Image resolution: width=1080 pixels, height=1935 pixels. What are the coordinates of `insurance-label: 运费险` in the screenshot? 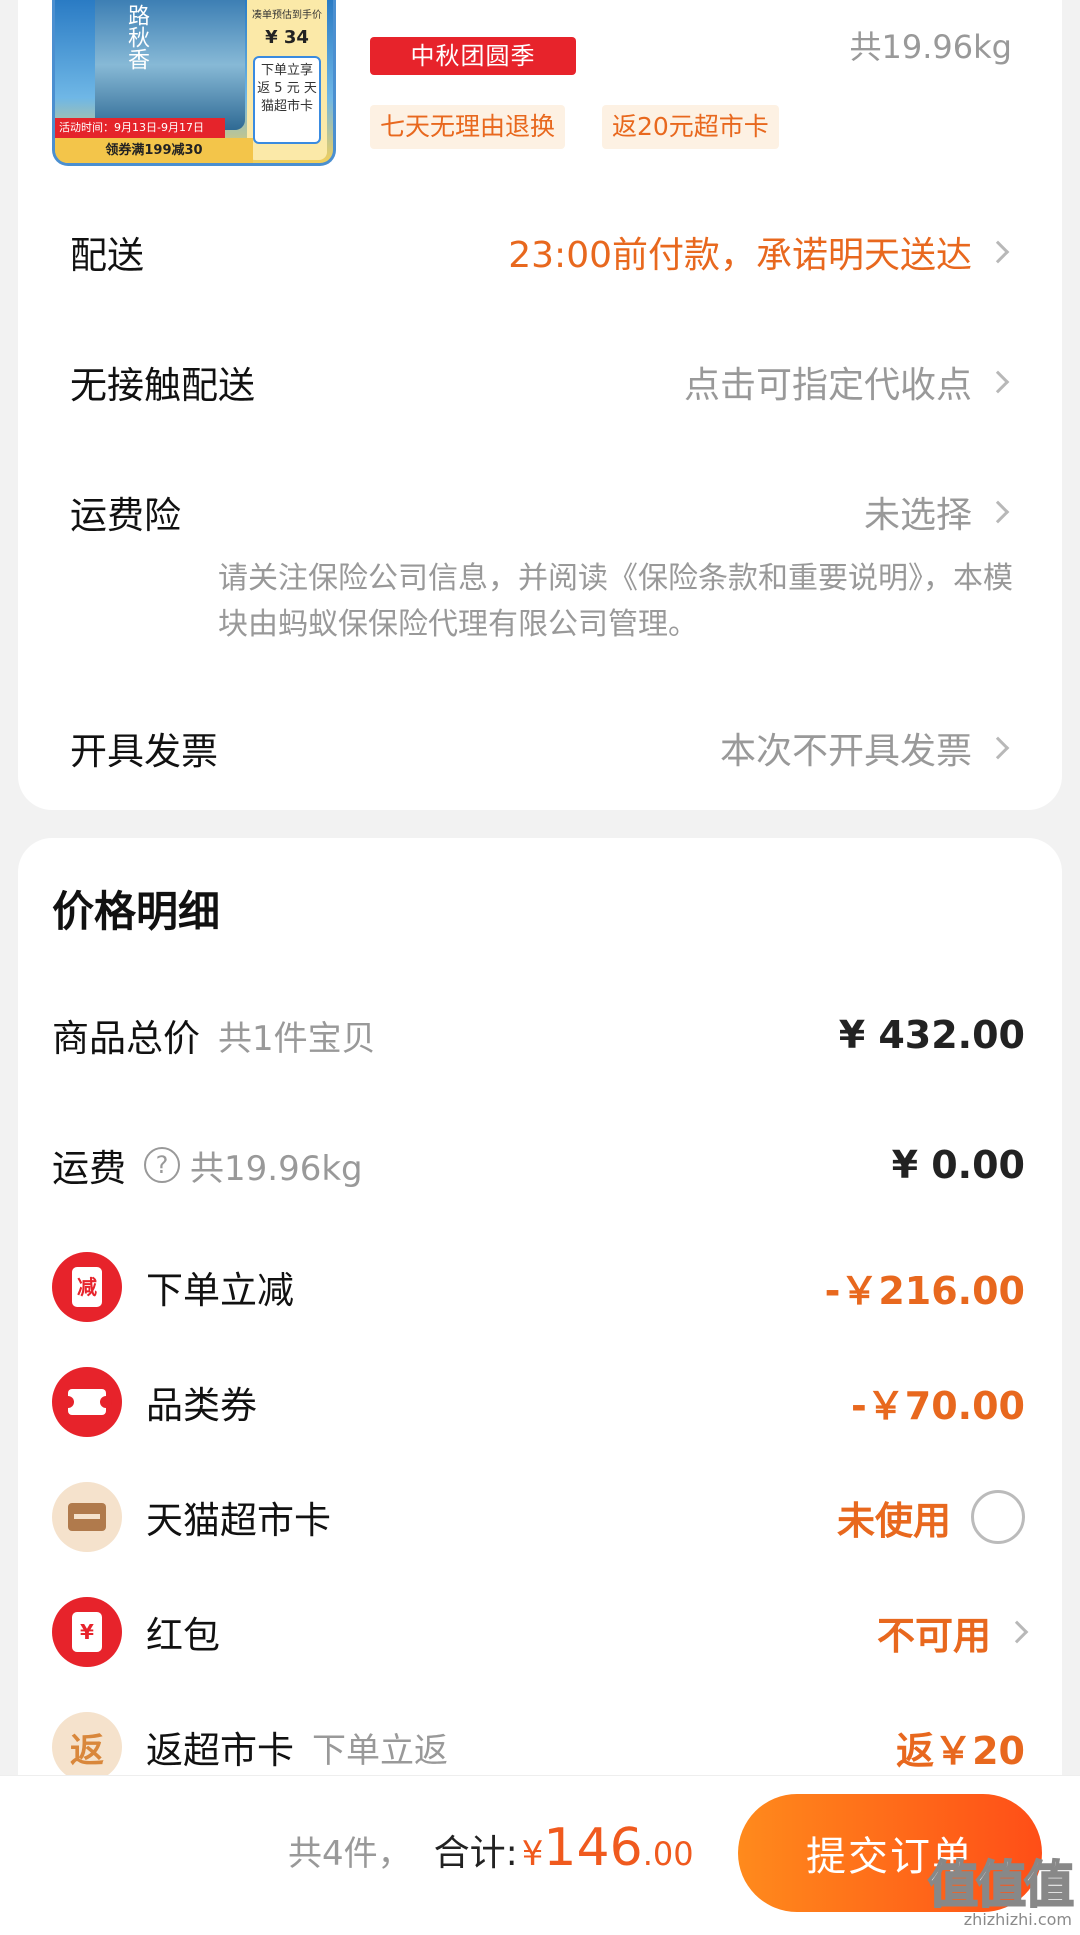 It's located at (125, 515).